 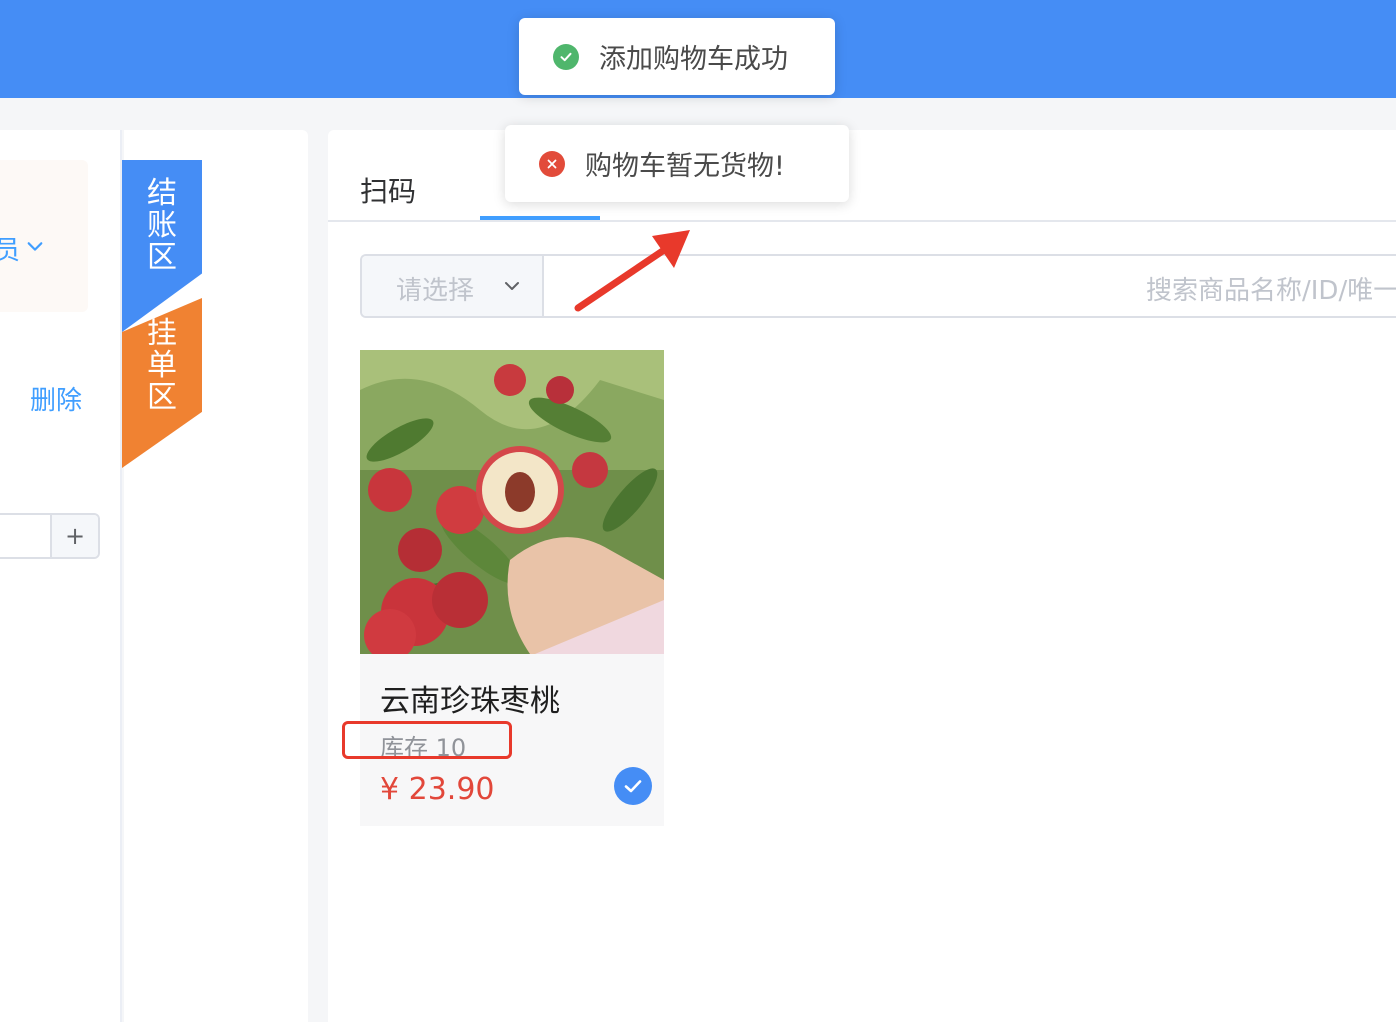 What do you see at coordinates (388, 190) in the screenshot?
I see `tab-scan: 扫码` at bounding box center [388, 190].